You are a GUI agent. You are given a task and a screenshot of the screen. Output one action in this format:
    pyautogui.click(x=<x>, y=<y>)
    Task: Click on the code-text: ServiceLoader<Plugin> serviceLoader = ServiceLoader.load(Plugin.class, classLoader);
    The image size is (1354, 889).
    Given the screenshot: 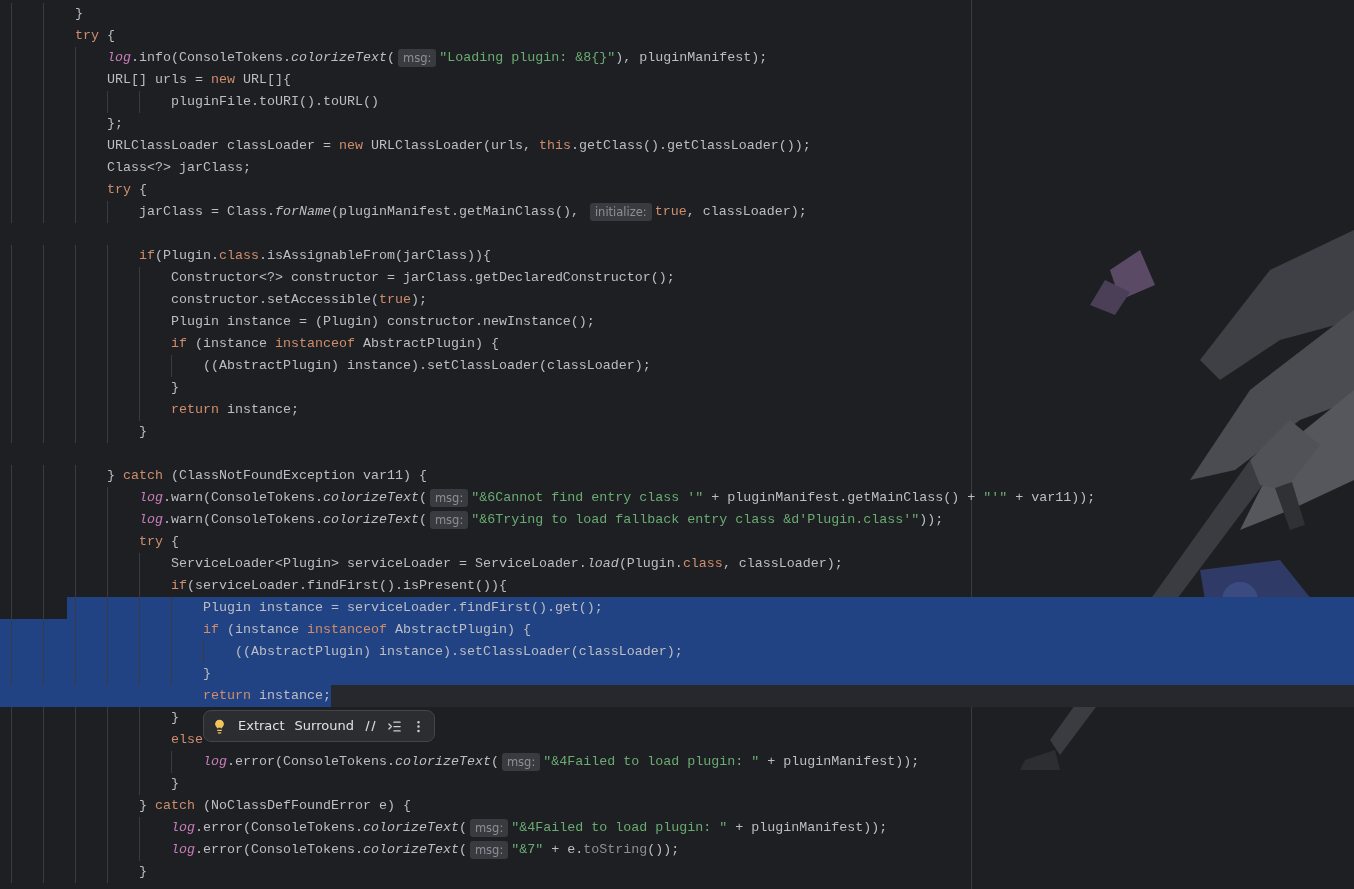 What is the action you would take?
    pyautogui.click(x=506, y=564)
    